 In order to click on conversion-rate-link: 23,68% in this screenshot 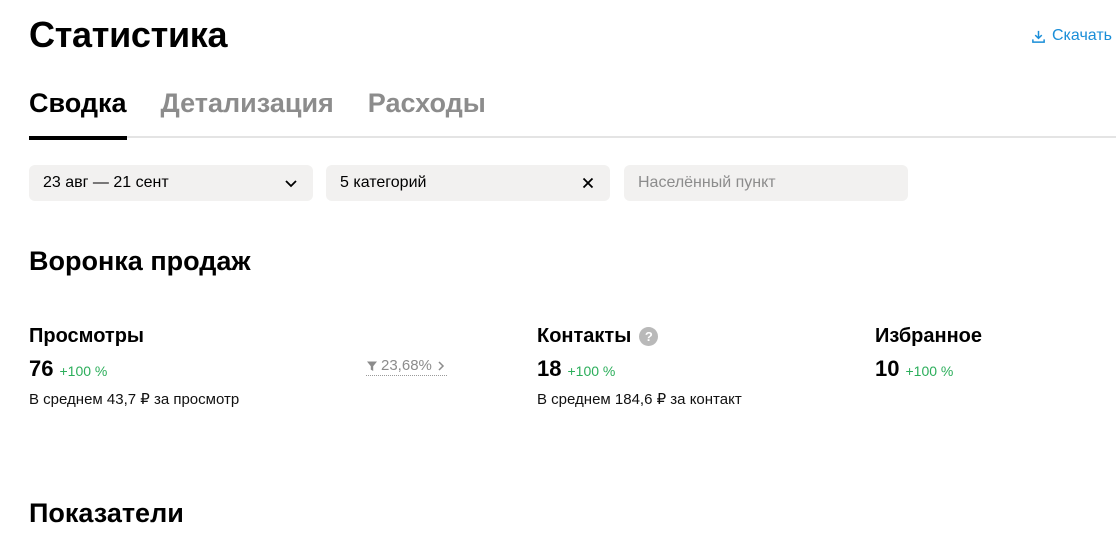, I will do `click(406, 366)`.